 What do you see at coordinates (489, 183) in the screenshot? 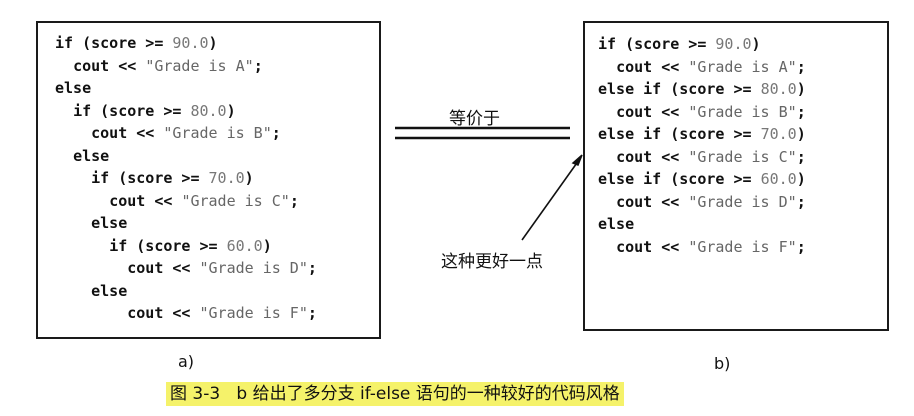
I see `connector-graphics` at bounding box center [489, 183].